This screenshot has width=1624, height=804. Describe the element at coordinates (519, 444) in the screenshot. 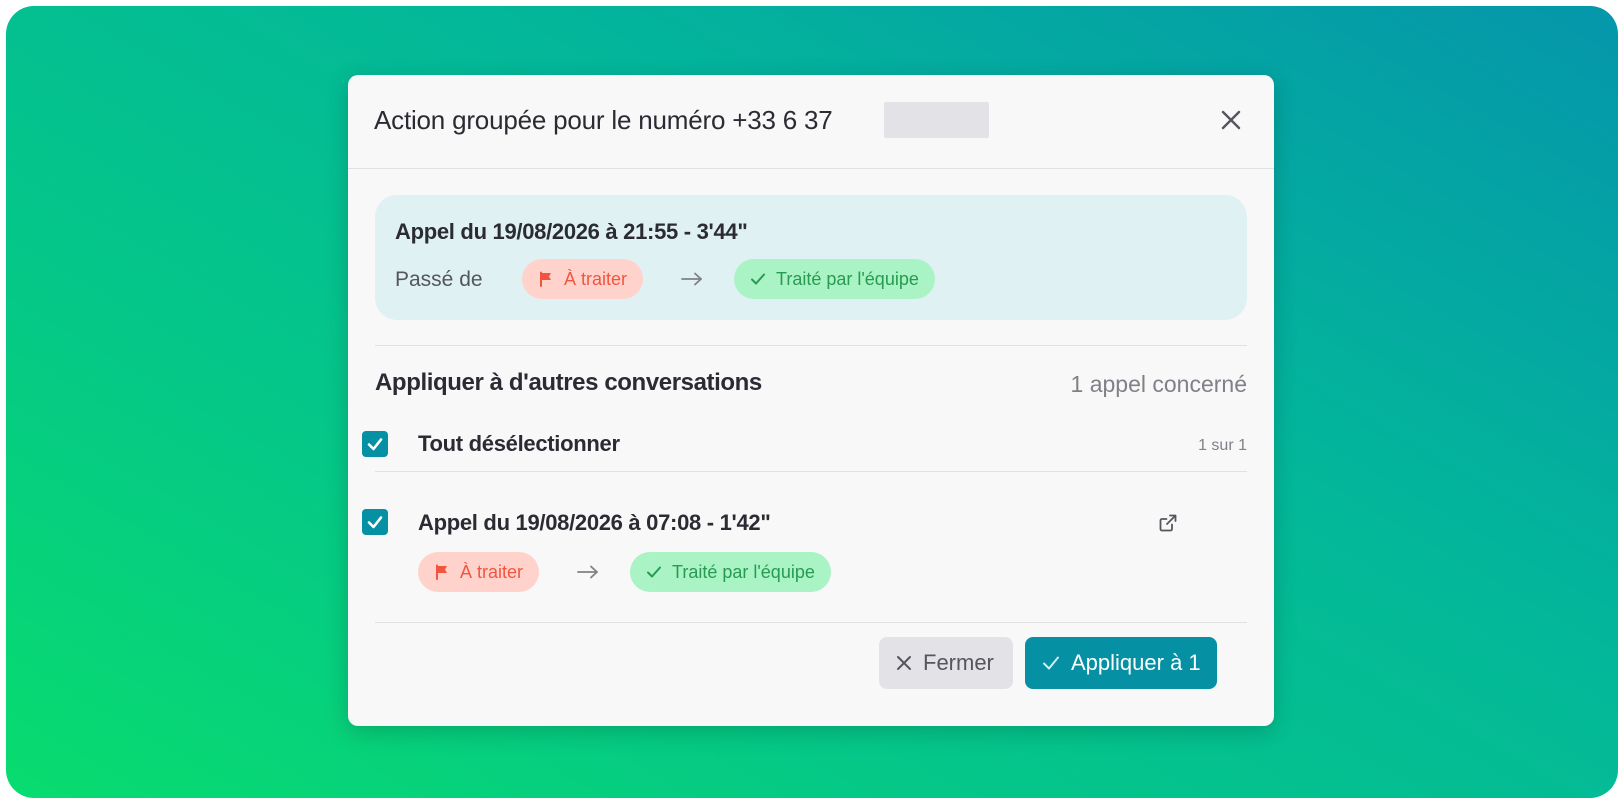

I see `deselect-all-label: Tout désélectionner` at that location.